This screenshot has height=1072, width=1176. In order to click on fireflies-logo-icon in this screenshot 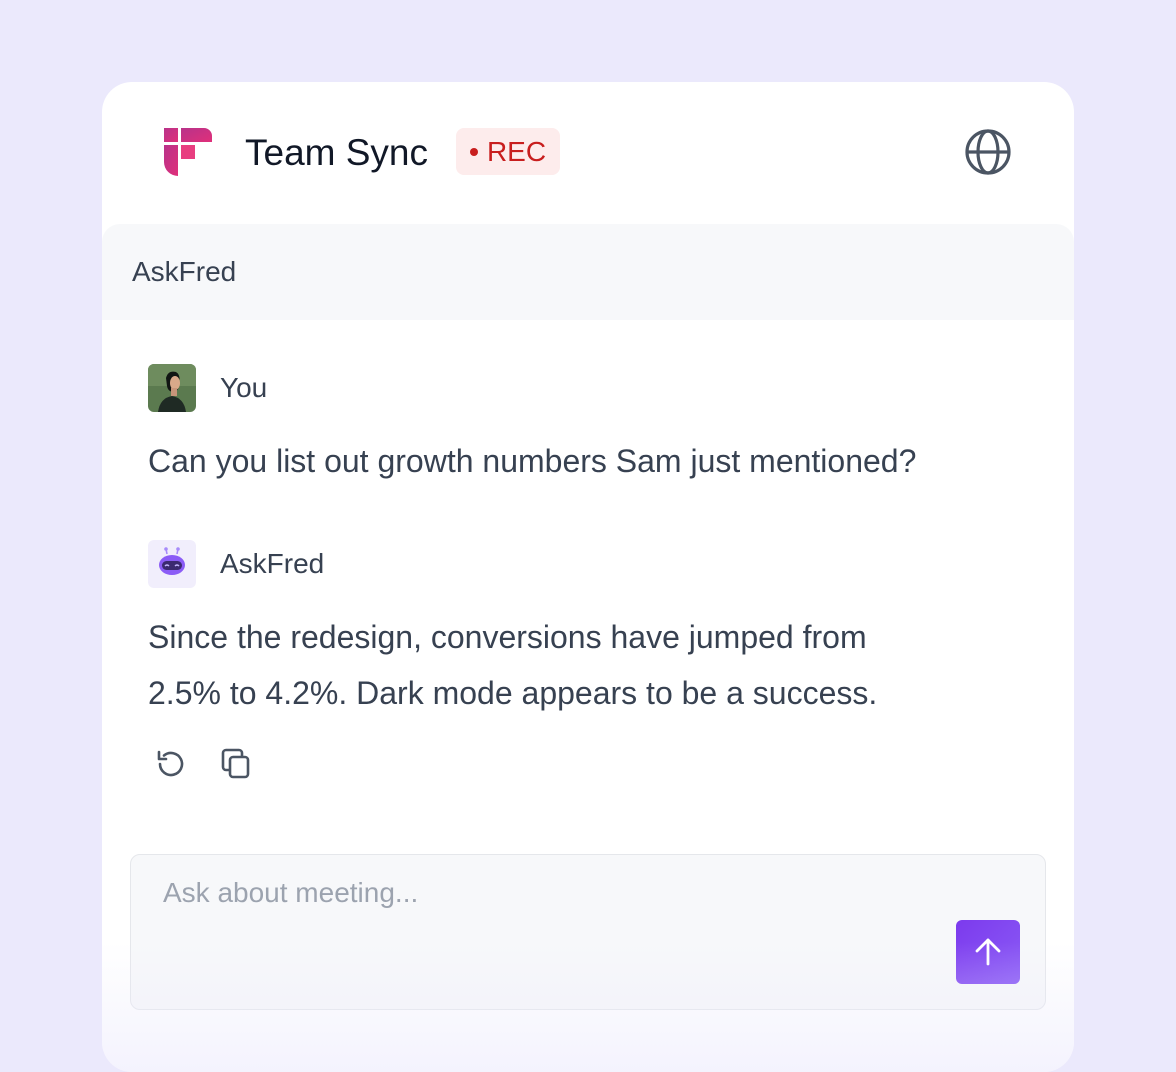, I will do `click(188, 152)`.